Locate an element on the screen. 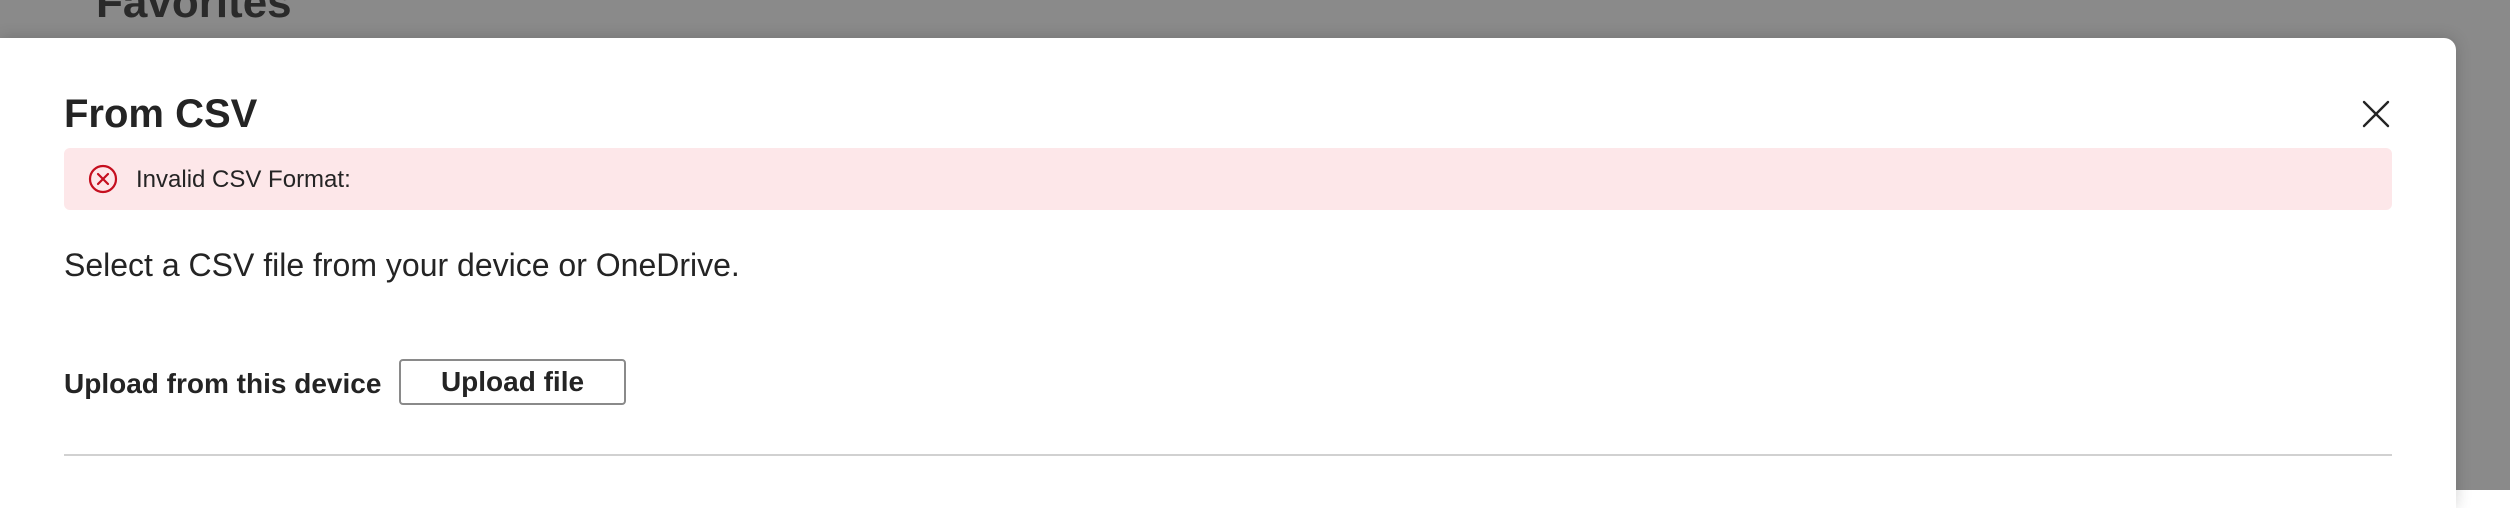 The image size is (2510, 508). divider is located at coordinates (1228, 455).